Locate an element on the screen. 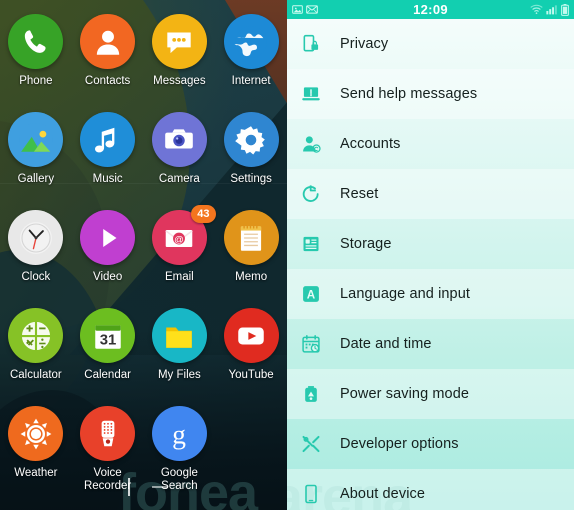 The width and height of the screenshot is (574, 510). settings-row-about-device: About device is located at coordinates (430, 489).